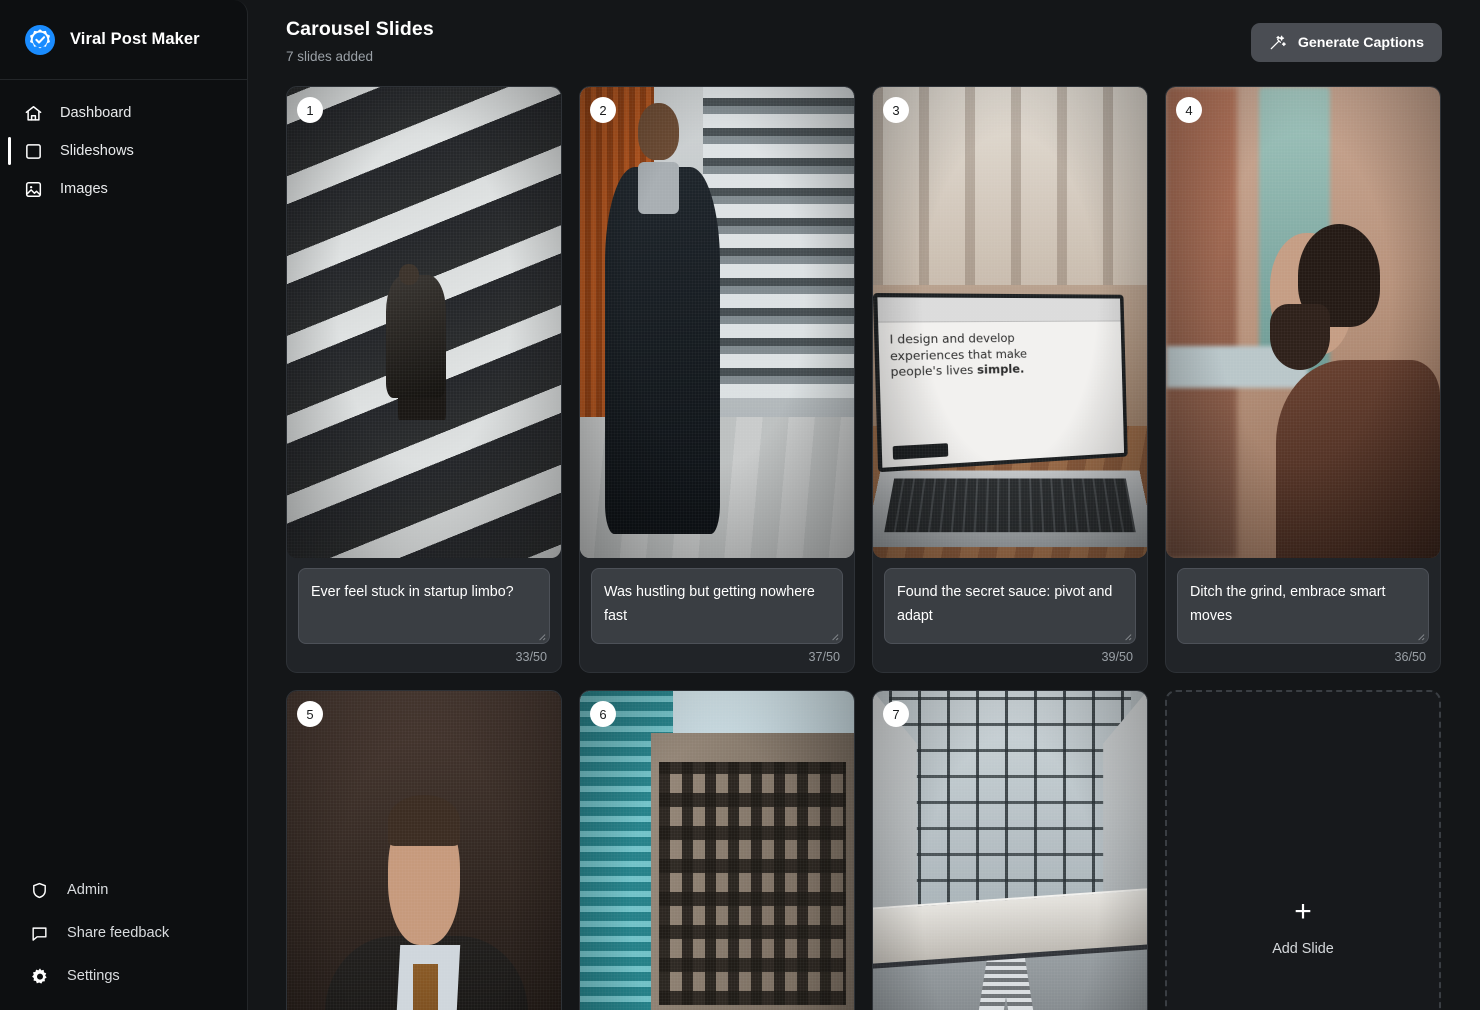  What do you see at coordinates (33, 151) in the screenshot?
I see `square-icon` at bounding box center [33, 151].